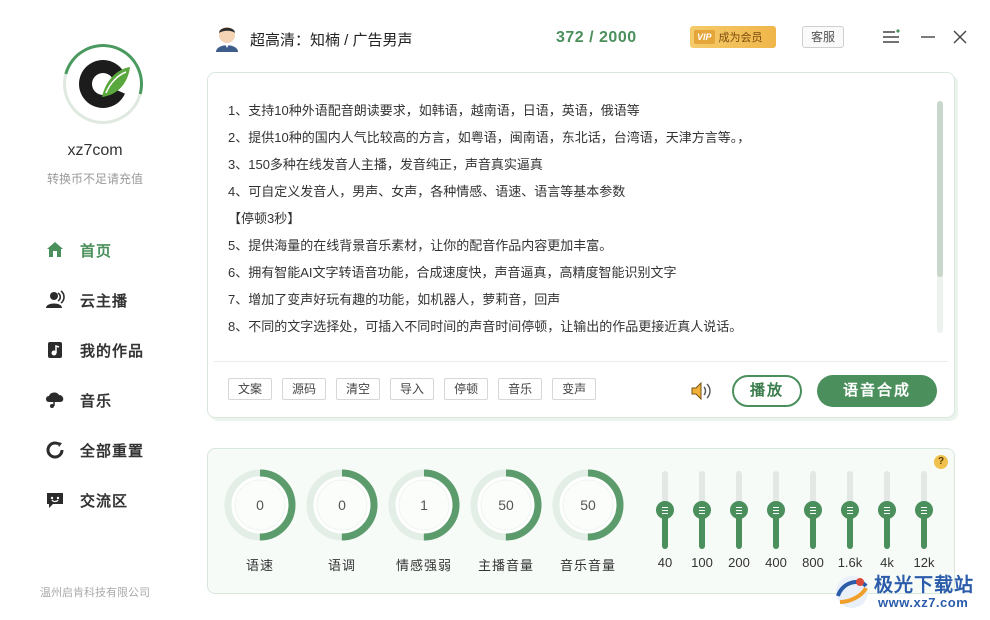 This screenshot has width=990, height=620. Describe the element at coordinates (578, 299) in the screenshot. I see `text-line: 7、增加了变声好玩有趣的功能，如机器人，萝莉音，回声` at that location.